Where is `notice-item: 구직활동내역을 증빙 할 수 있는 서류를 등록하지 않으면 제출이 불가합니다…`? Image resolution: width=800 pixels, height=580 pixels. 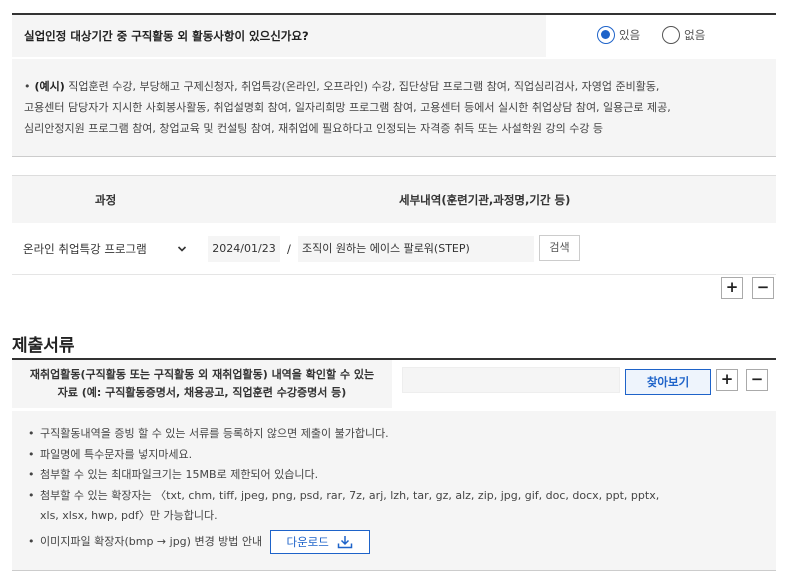
notice-item: 구직활동내역을 증빙 할 수 있는 서류를 등록하지 않으면 제출이 불가합니다… is located at coordinates (393, 434).